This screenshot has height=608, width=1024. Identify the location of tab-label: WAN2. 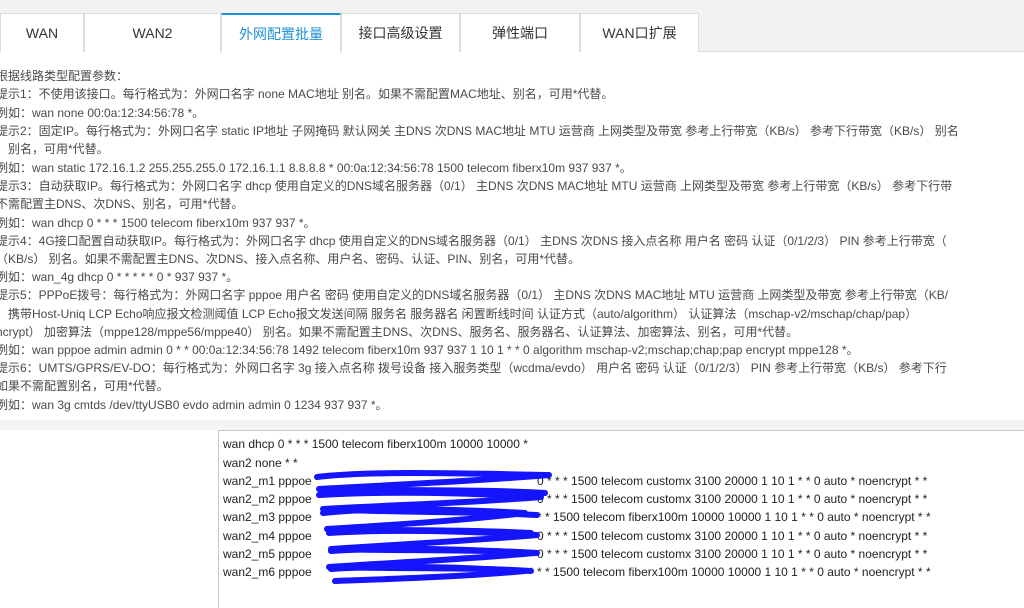
(152, 33).